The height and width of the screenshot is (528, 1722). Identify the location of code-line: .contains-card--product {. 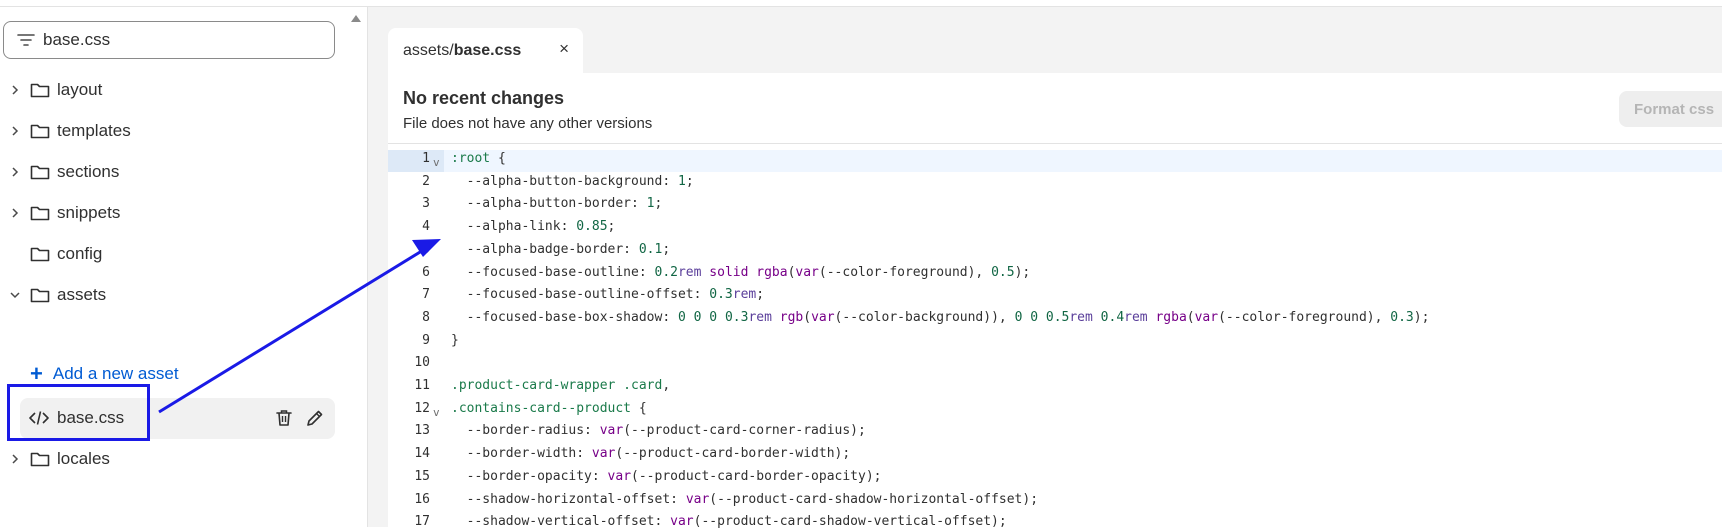
(549, 408).